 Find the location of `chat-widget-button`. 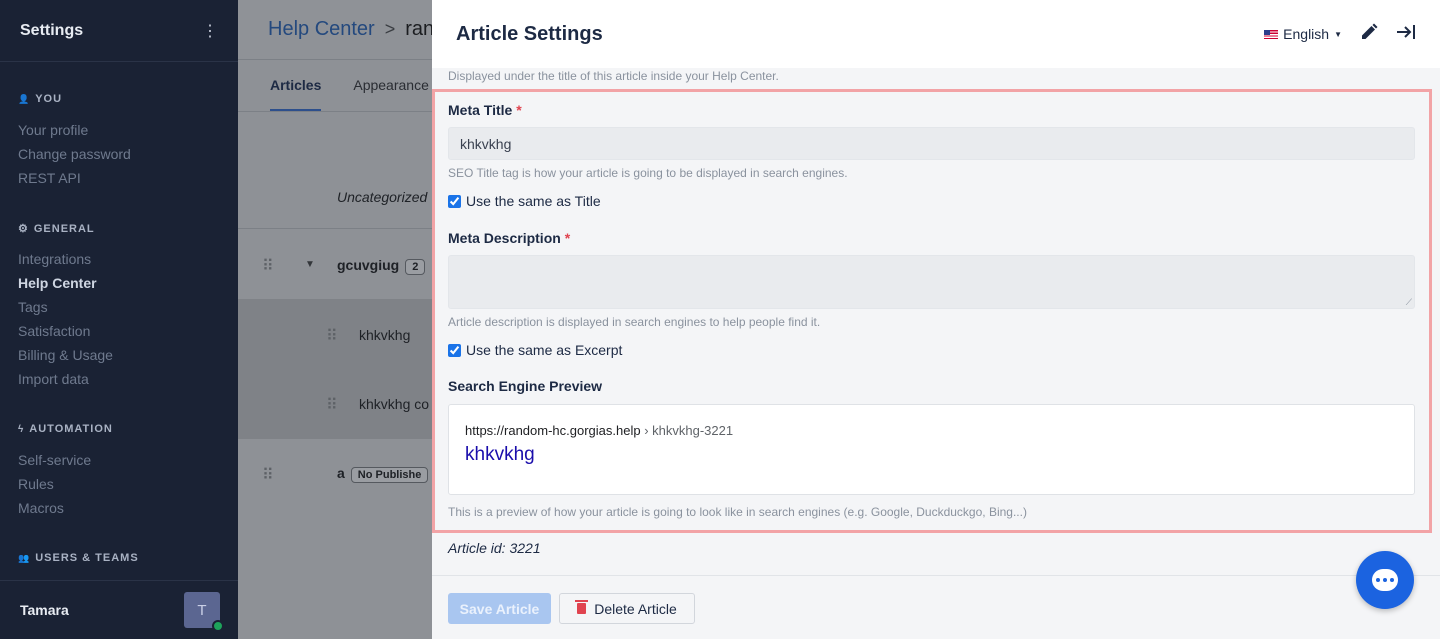

chat-widget-button is located at coordinates (1385, 580).